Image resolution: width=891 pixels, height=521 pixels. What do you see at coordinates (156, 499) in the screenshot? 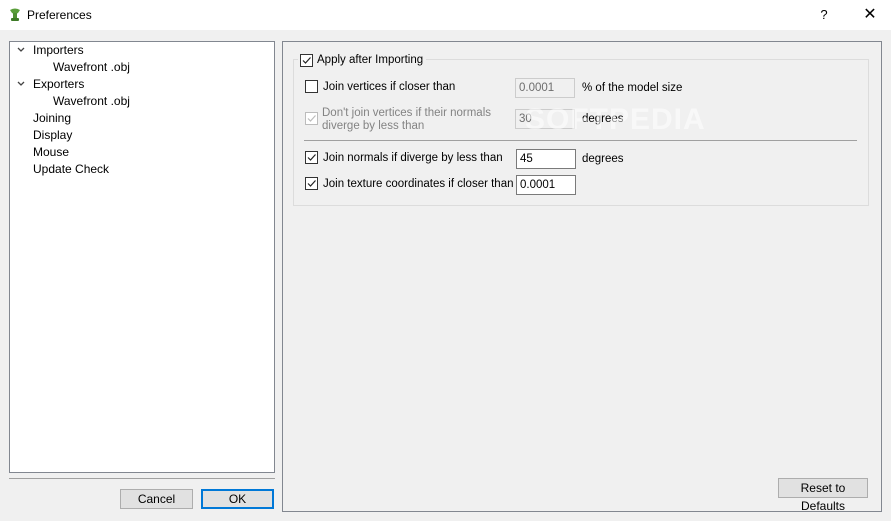
I see `cancel-button: Cancel` at bounding box center [156, 499].